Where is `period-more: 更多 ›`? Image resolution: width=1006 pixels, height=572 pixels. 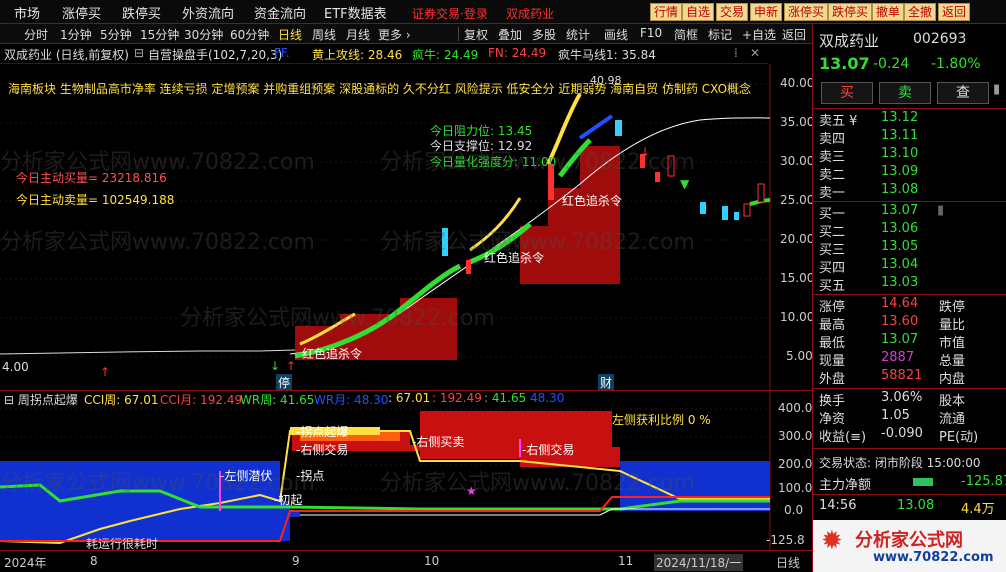
period-more: 更多 › is located at coordinates (394, 34).